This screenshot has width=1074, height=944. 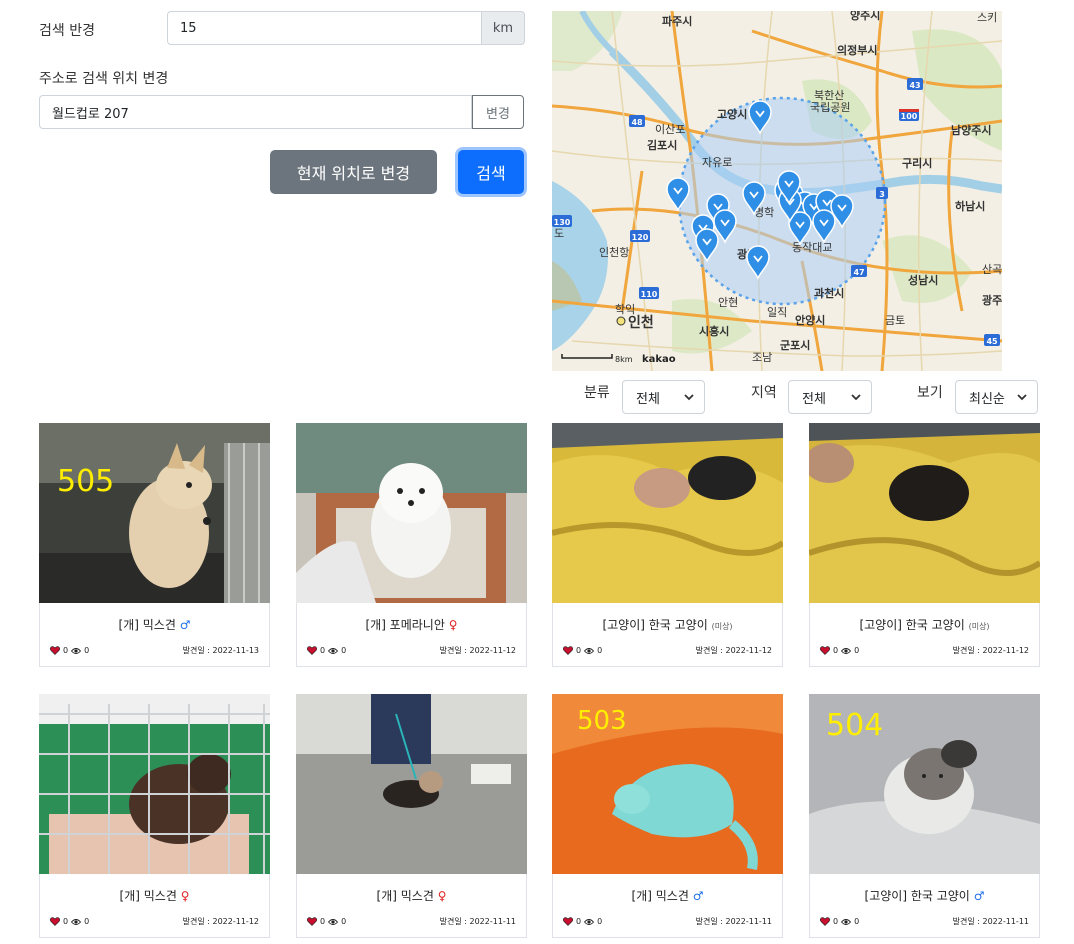 What do you see at coordinates (971, 130) in the screenshot?
I see `place-namyangju: 남양주시` at bounding box center [971, 130].